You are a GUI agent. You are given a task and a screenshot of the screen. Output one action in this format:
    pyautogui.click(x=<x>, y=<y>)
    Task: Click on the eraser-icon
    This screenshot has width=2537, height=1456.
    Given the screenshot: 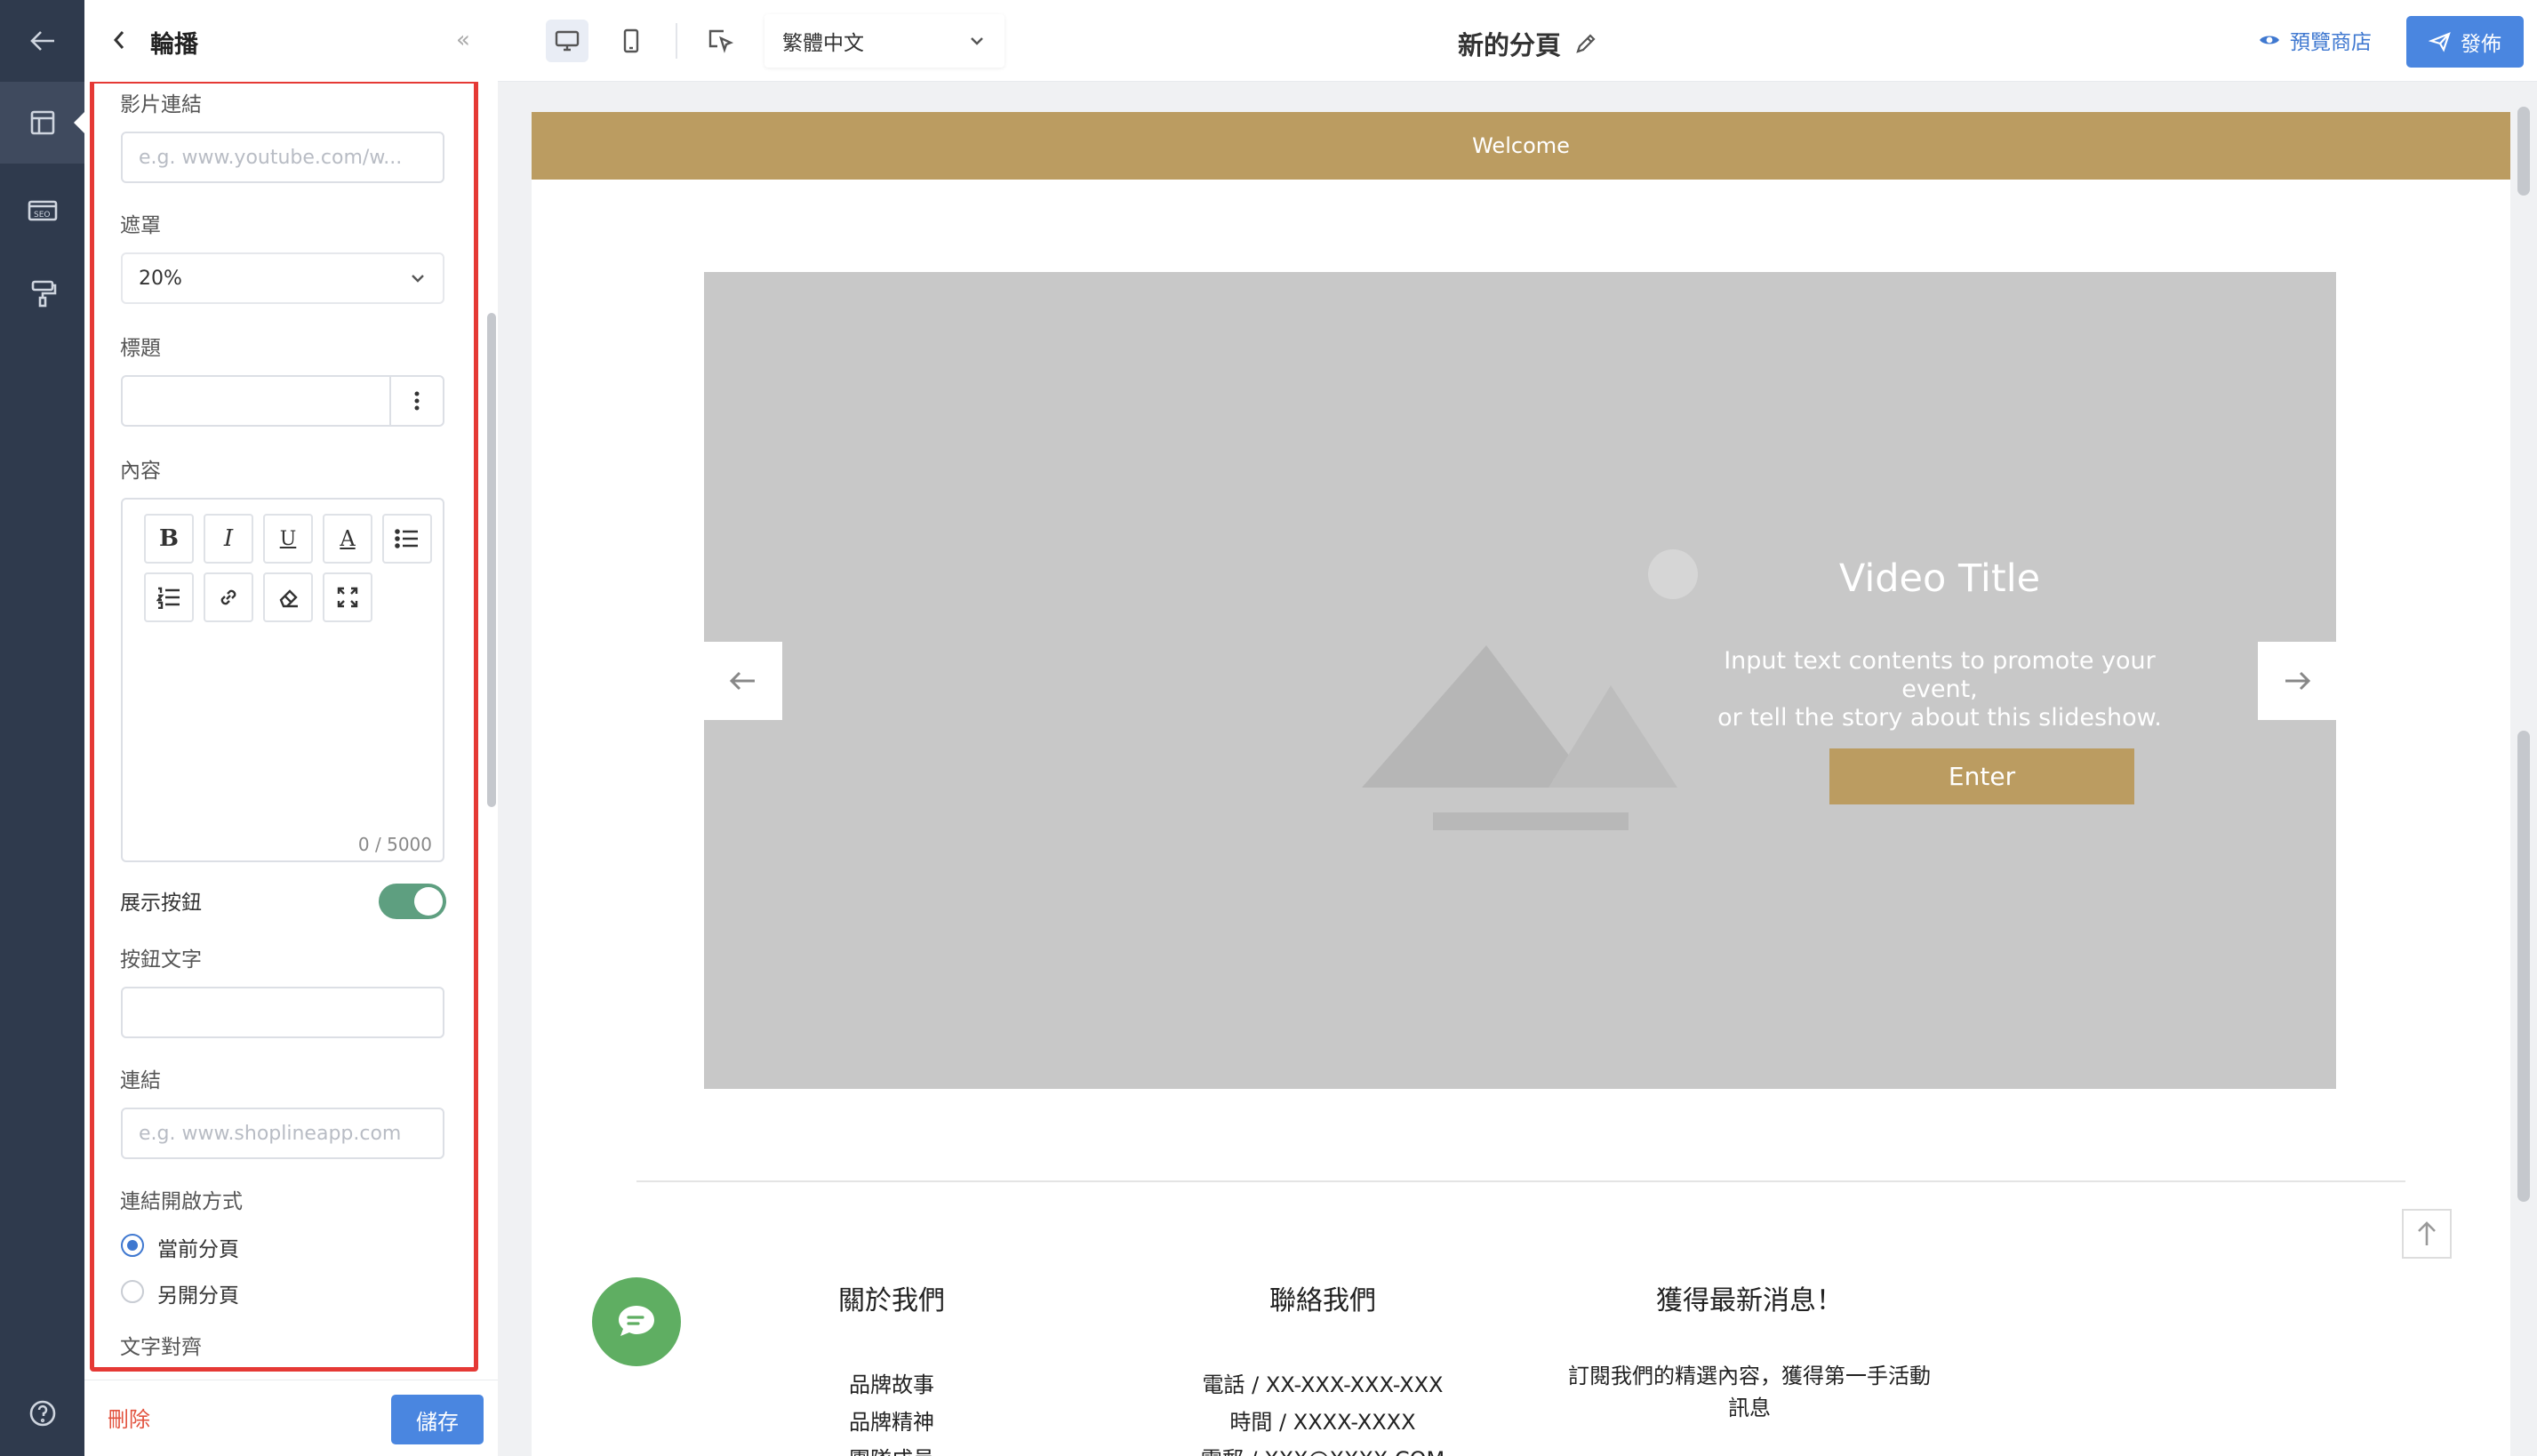 What is the action you would take?
    pyautogui.click(x=288, y=598)
    